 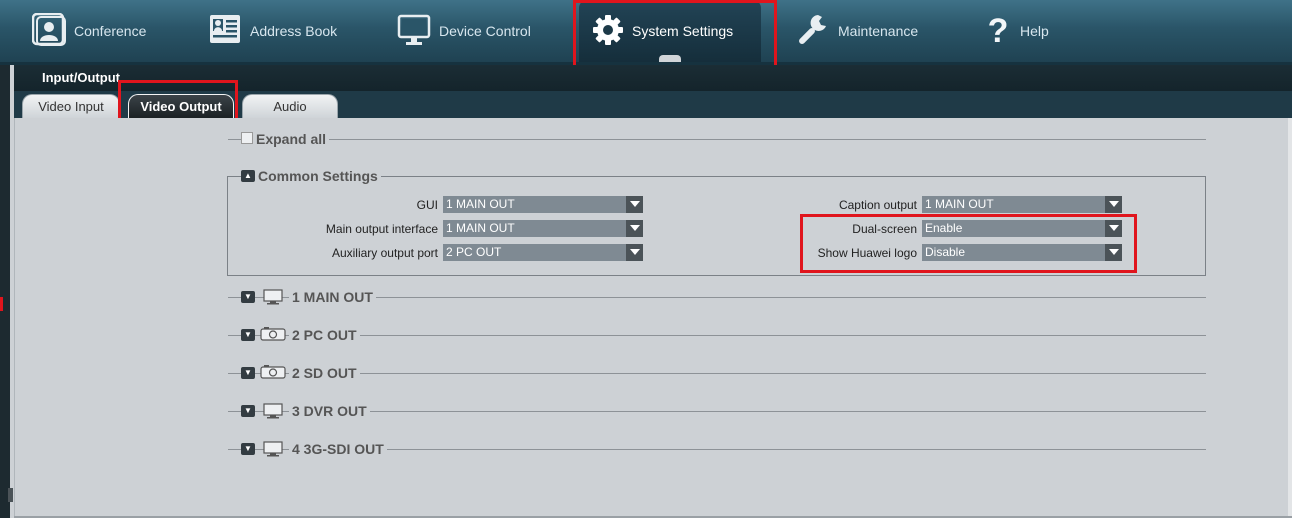 What do you see at coordinates (474, 252) in the screenshot?
I see `auxiliary-output-port-value: 2 PC OUT` at bounding box center [474, 252].